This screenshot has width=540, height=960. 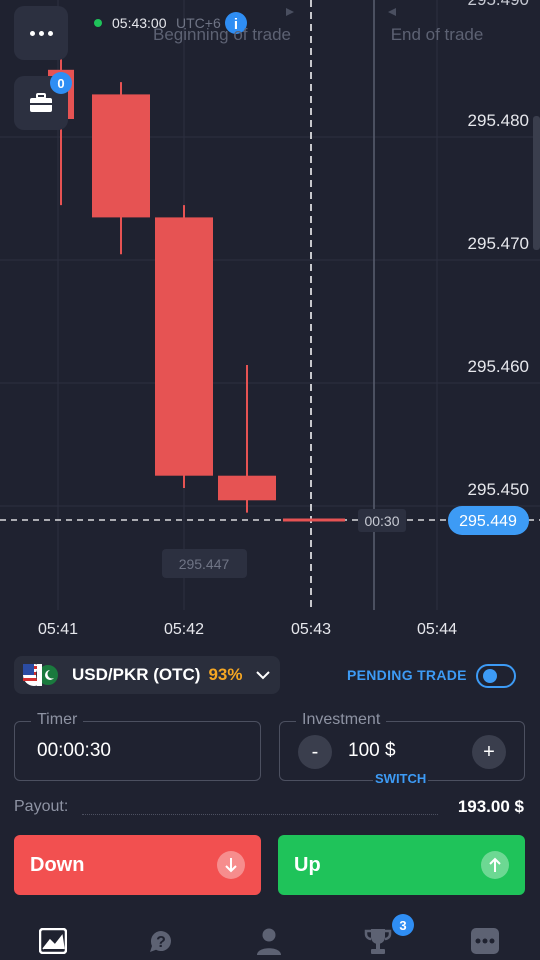 I want to click on arrow-down-icon, so click(x=231, y=865).